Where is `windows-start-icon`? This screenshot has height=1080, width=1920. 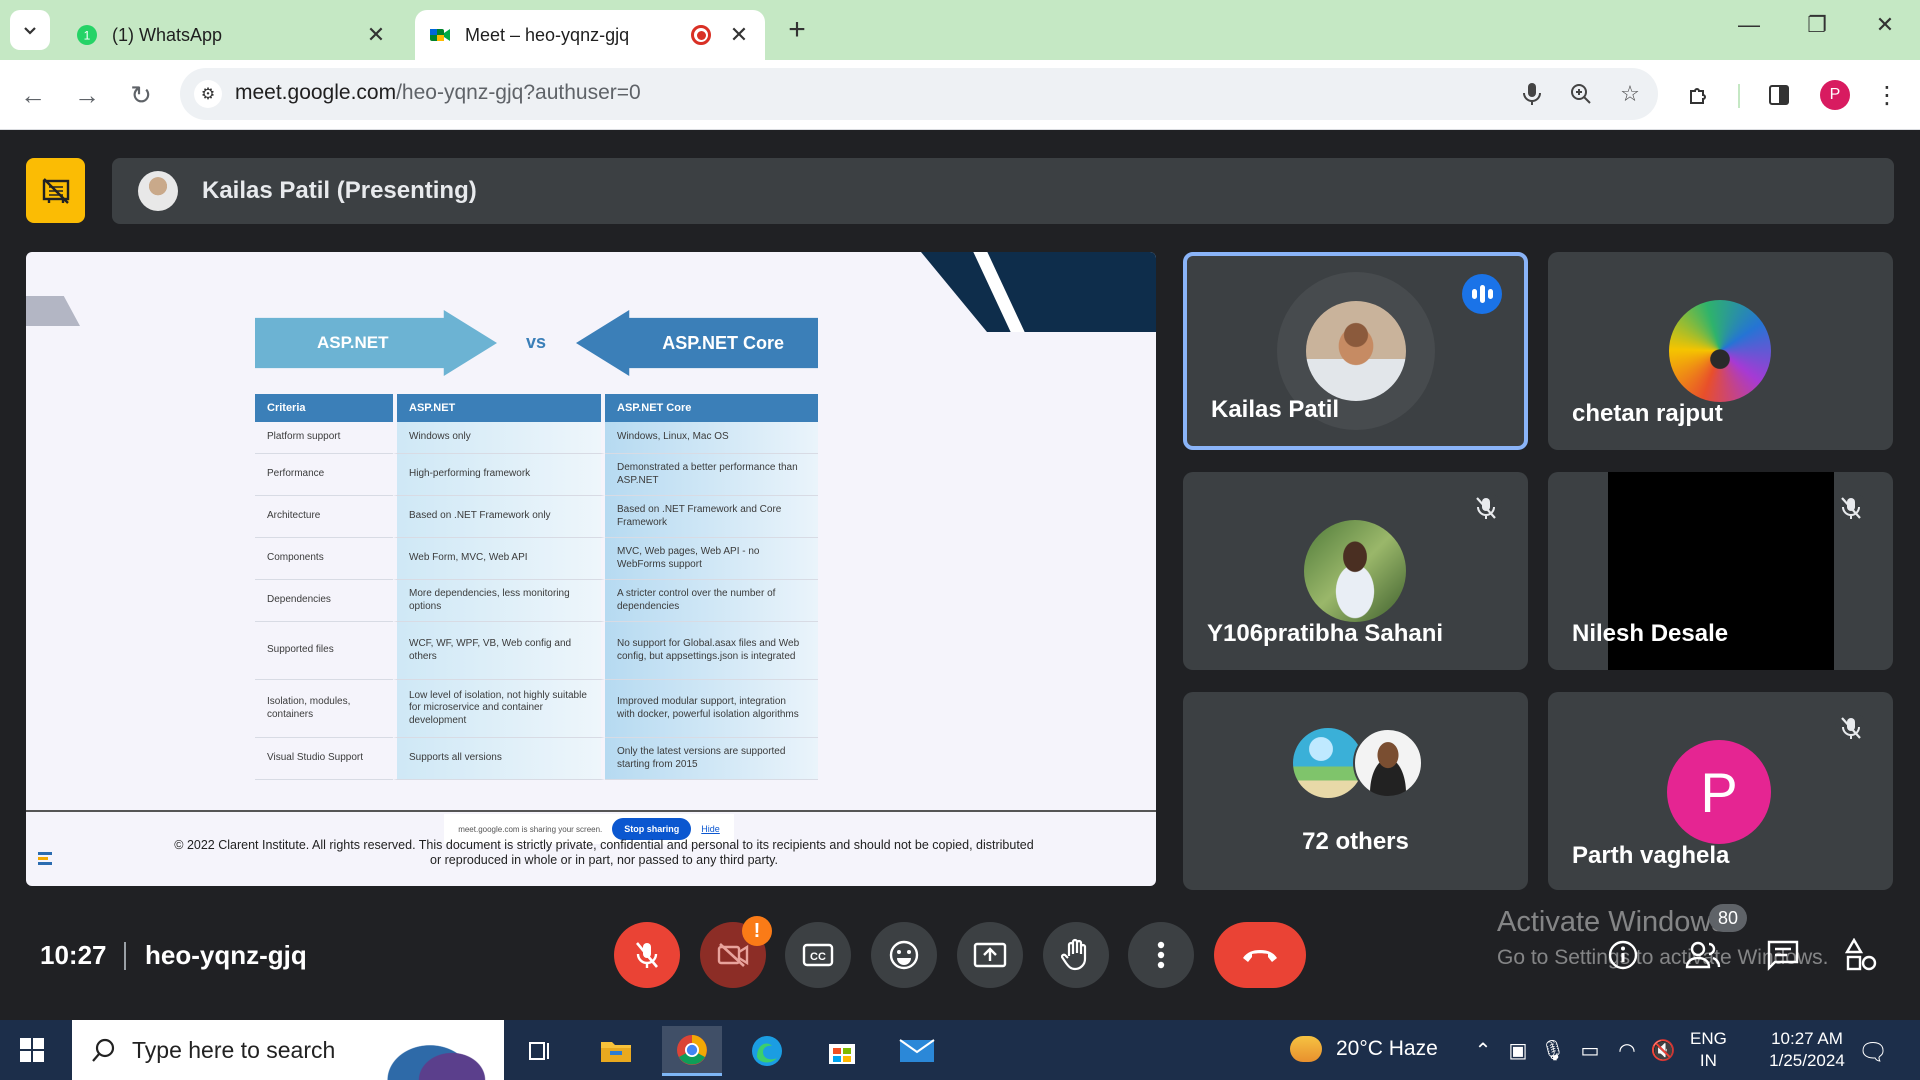
windows-start-icon is located at coordinates (32, 1050).